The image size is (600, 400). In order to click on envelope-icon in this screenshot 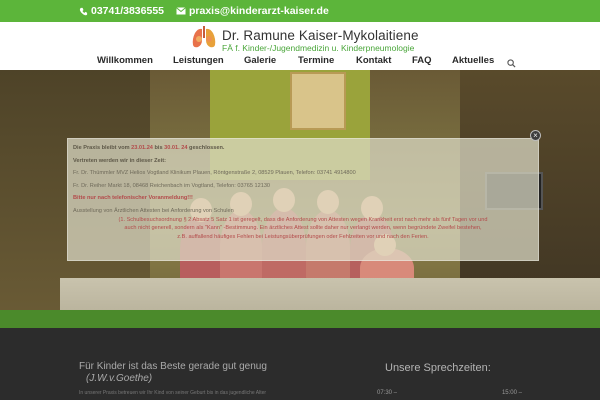, I will do `click(181, 11)`.